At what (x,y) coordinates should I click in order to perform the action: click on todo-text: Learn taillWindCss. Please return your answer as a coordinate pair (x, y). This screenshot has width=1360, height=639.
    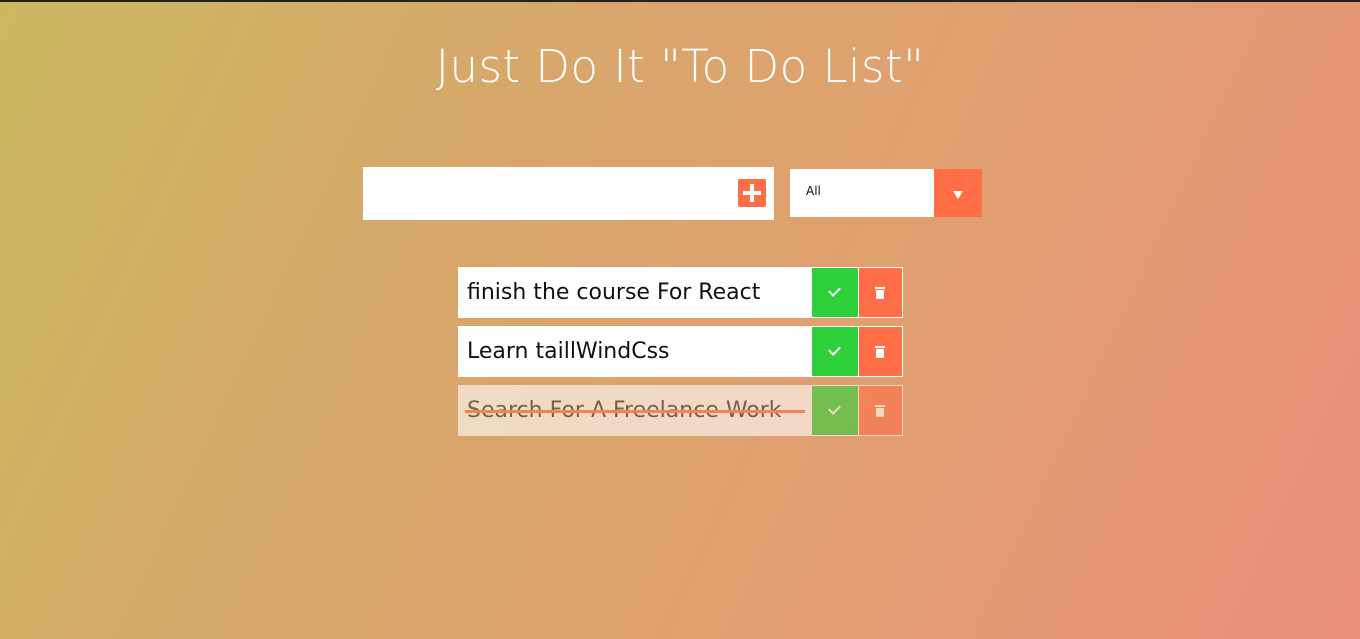
    Looking at the image, I should click on (568, 351).